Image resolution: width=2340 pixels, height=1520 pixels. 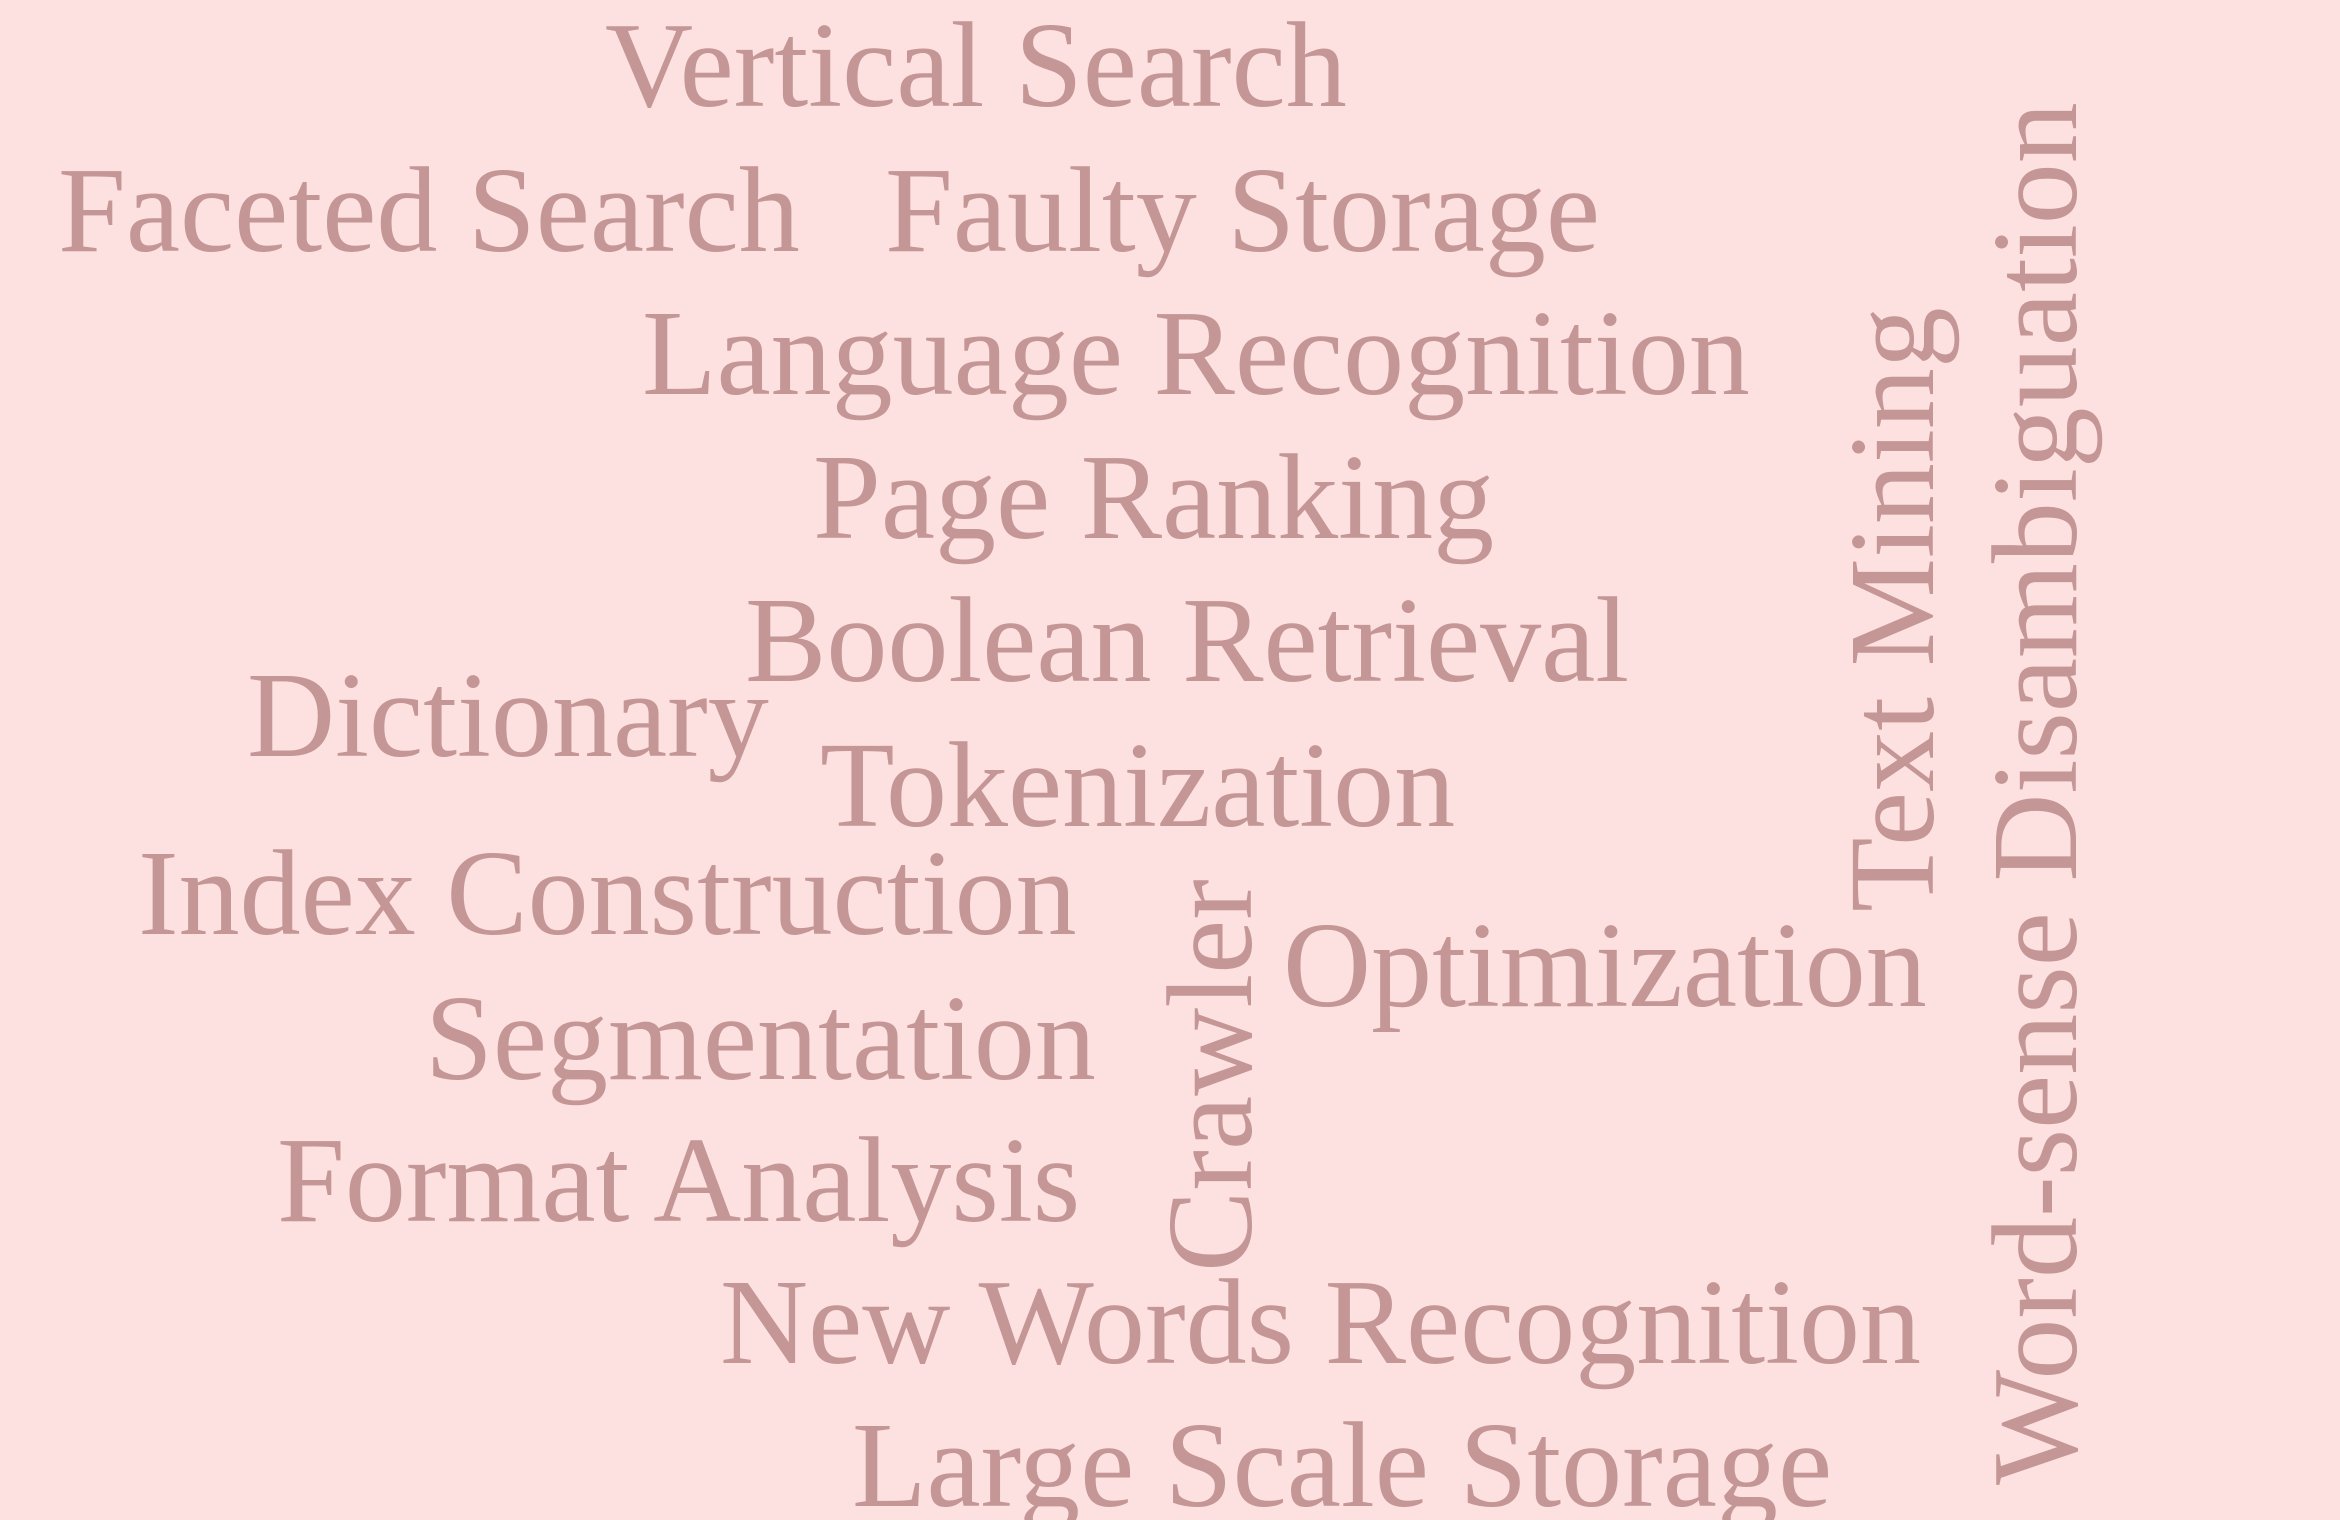 I want to click on word-faulty-storage: Faulty Storage, so click(x=1242, y=210).